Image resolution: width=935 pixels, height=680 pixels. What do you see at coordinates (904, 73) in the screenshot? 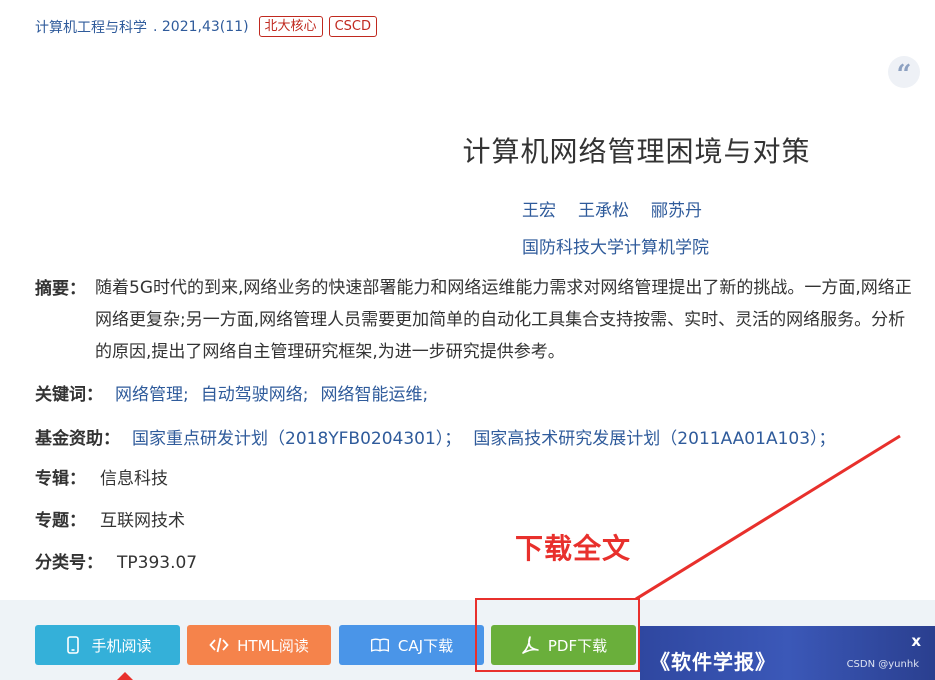
I see `quote-icon: “` at bounding box center [904, 73].